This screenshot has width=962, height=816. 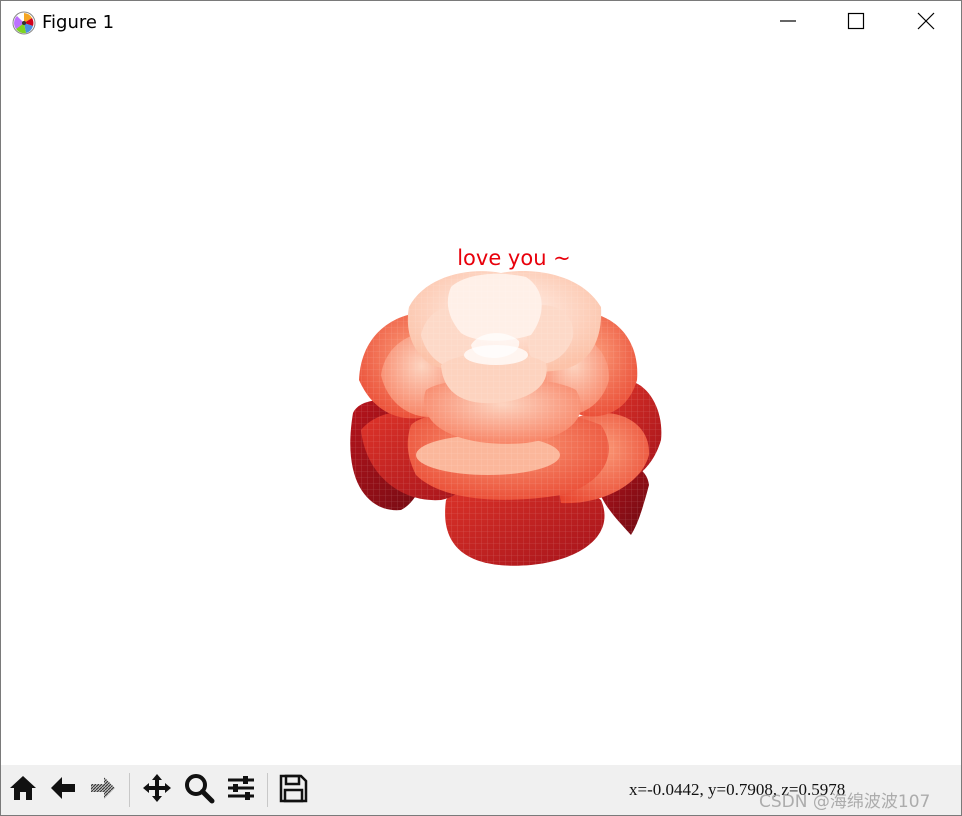 I want to click on move-icon, so click(x=157, y=790).